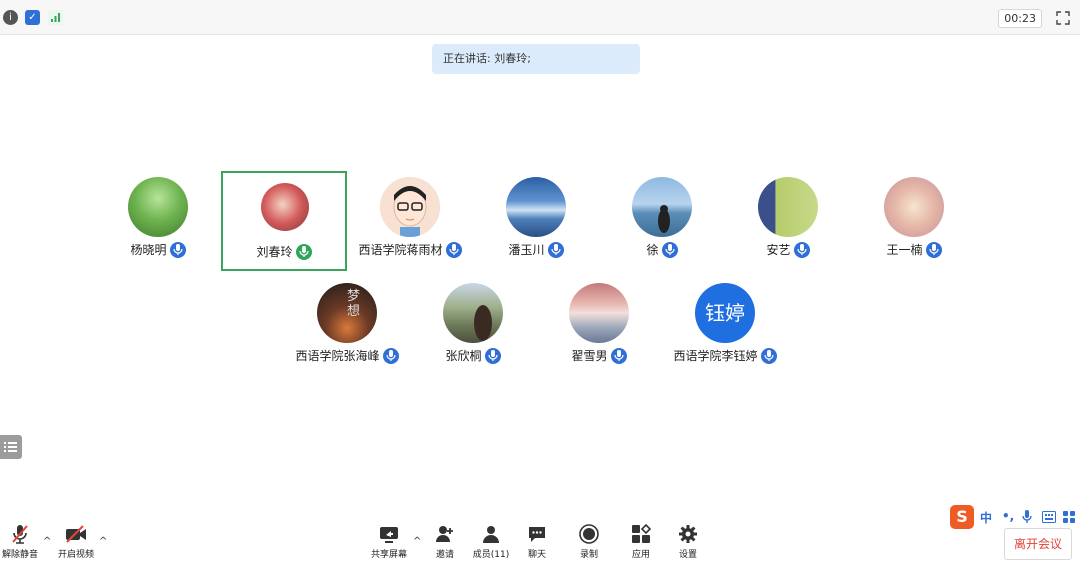 The width and height of the screenshot is (1080, 566). I want to click on apps-label: 应用, so click(640, 555).